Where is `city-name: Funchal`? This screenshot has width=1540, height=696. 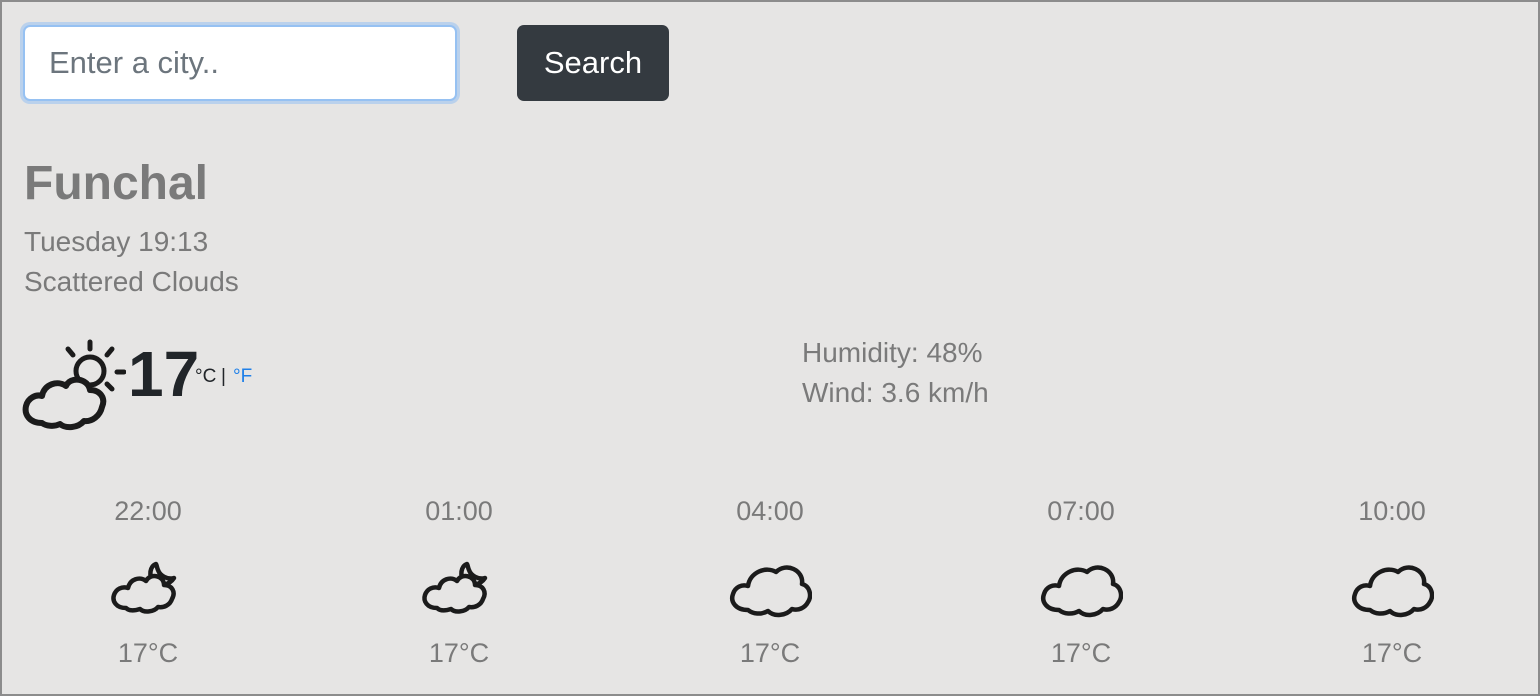
city-name: Funchal is located at coordinates (116, 183).